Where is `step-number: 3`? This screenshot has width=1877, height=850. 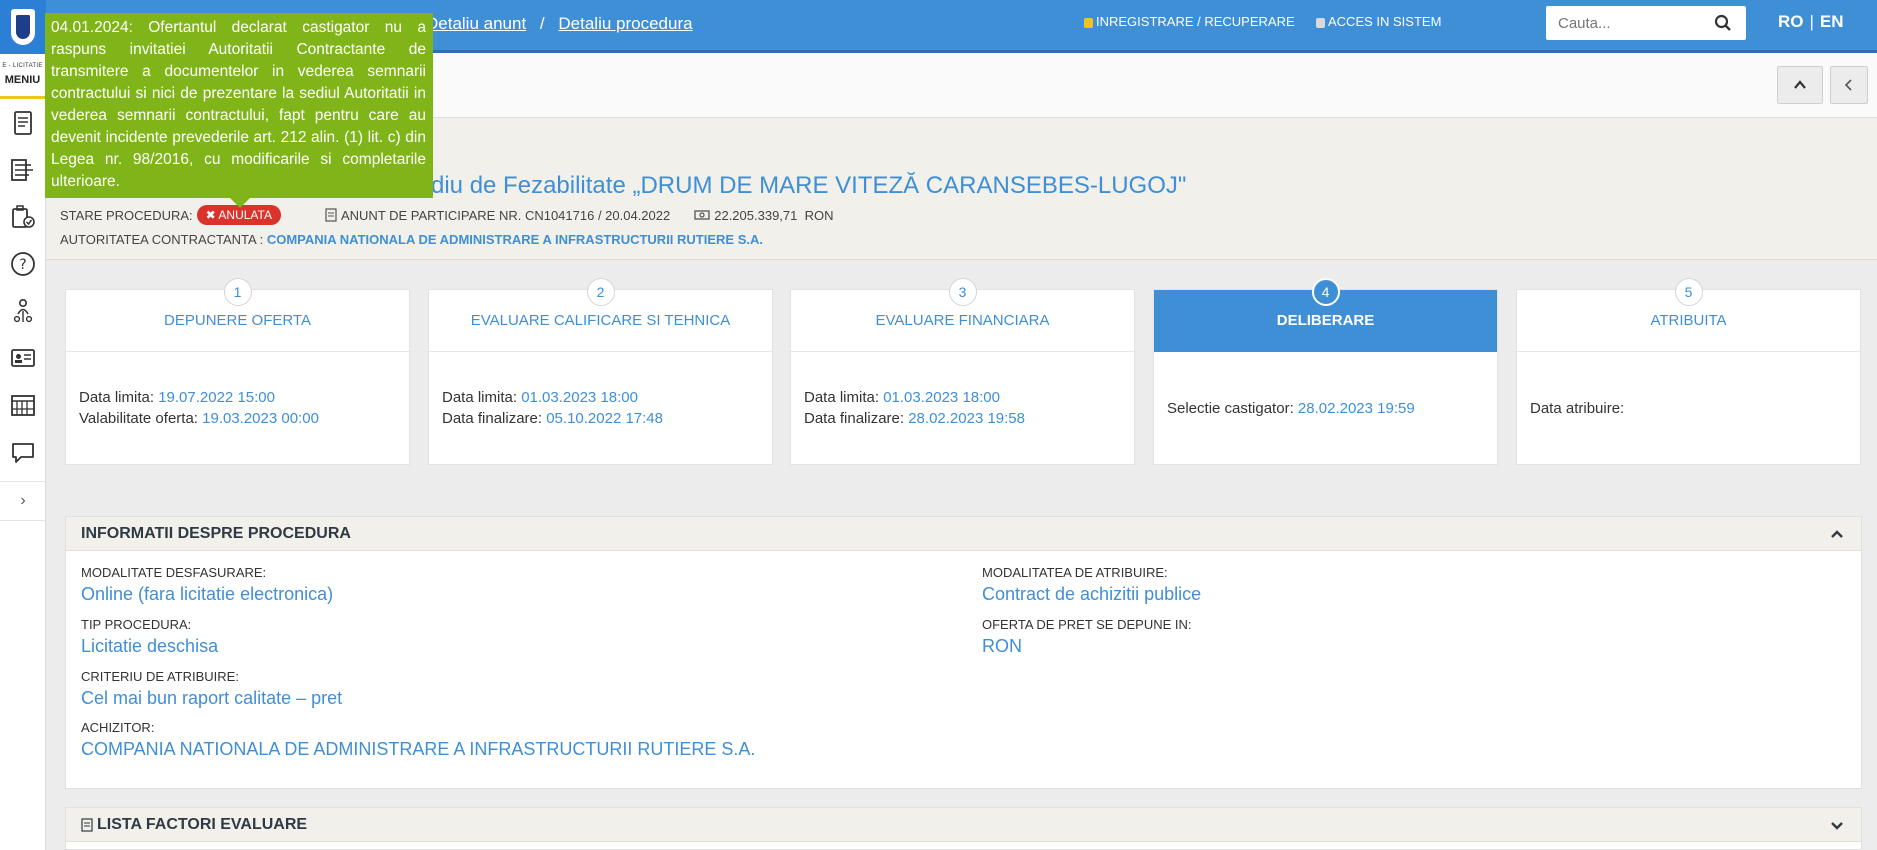
step-number: 3 is located at coordinates (962, 292).